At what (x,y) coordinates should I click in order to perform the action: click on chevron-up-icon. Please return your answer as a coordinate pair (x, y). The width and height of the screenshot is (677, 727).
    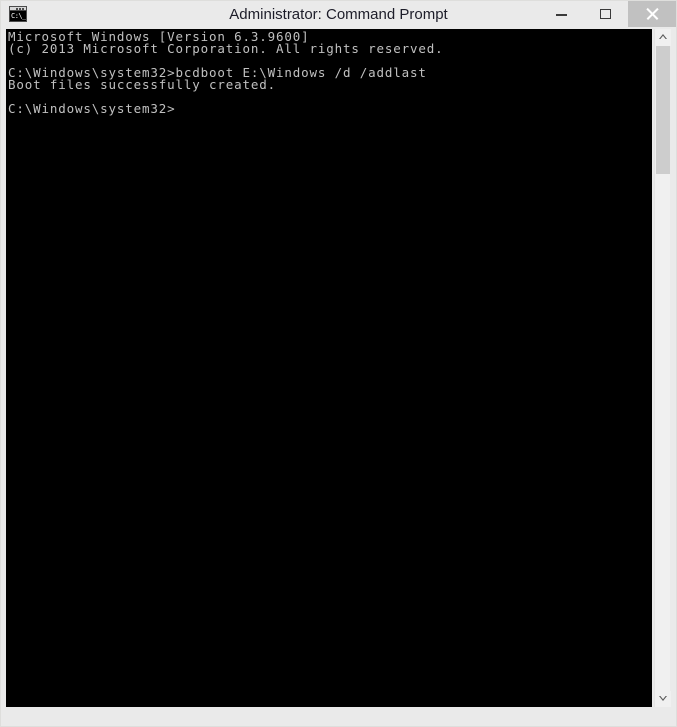
    Looking at the image, I should click on (663, 36).